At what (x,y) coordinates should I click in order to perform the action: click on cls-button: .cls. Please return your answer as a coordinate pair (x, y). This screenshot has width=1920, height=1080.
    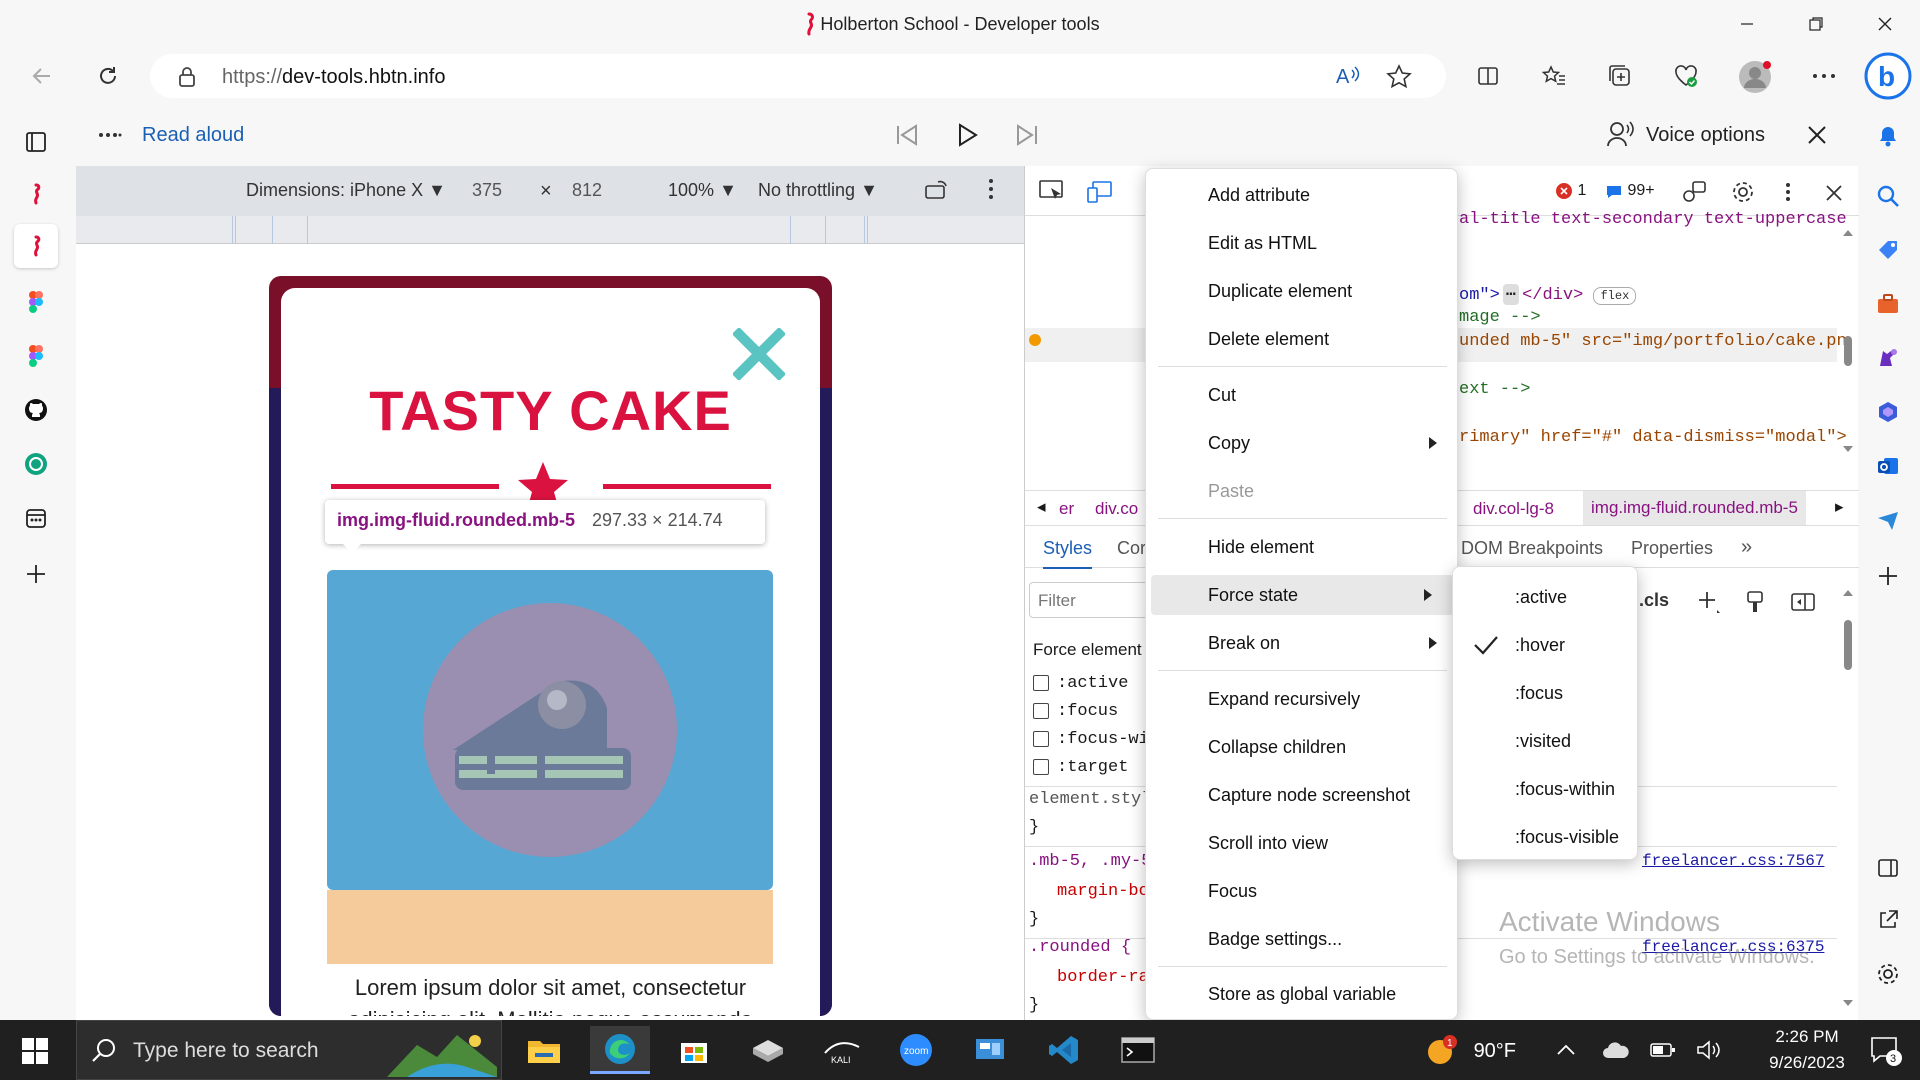
    Looking at the image, I should click on (1654, 600).